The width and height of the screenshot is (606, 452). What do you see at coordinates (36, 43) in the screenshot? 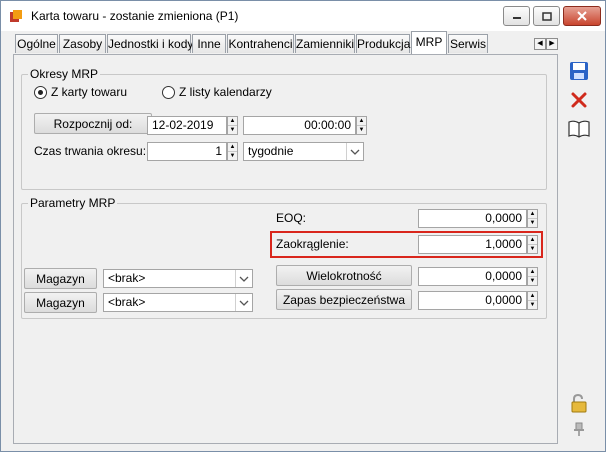
I see `tab-ogolne: Ogólne` at bounding box center [36, 43].